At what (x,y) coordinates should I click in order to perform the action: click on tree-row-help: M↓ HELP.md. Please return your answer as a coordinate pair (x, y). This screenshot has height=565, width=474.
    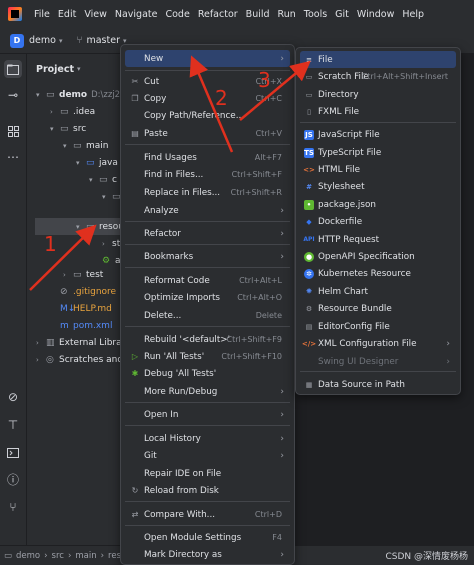
    Looking at the image, I should click on (81, 308).